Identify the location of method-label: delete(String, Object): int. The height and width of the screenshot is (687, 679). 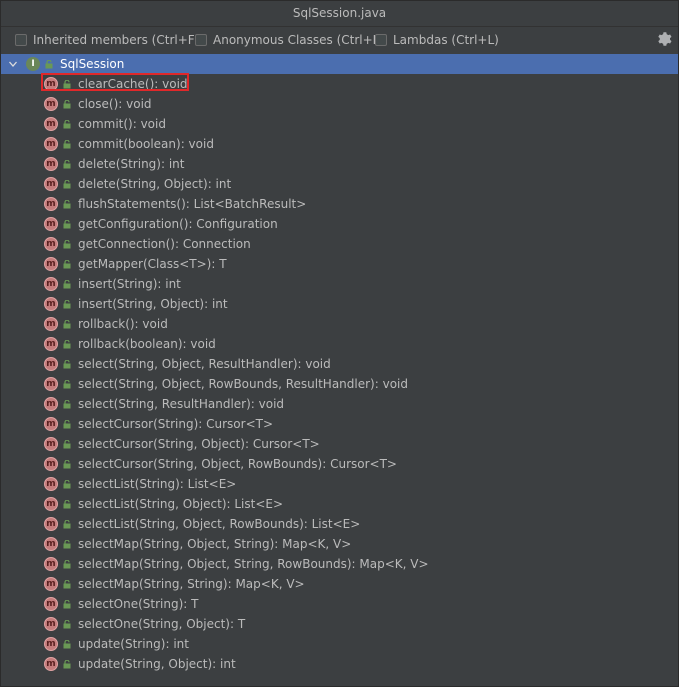
(155, 184).